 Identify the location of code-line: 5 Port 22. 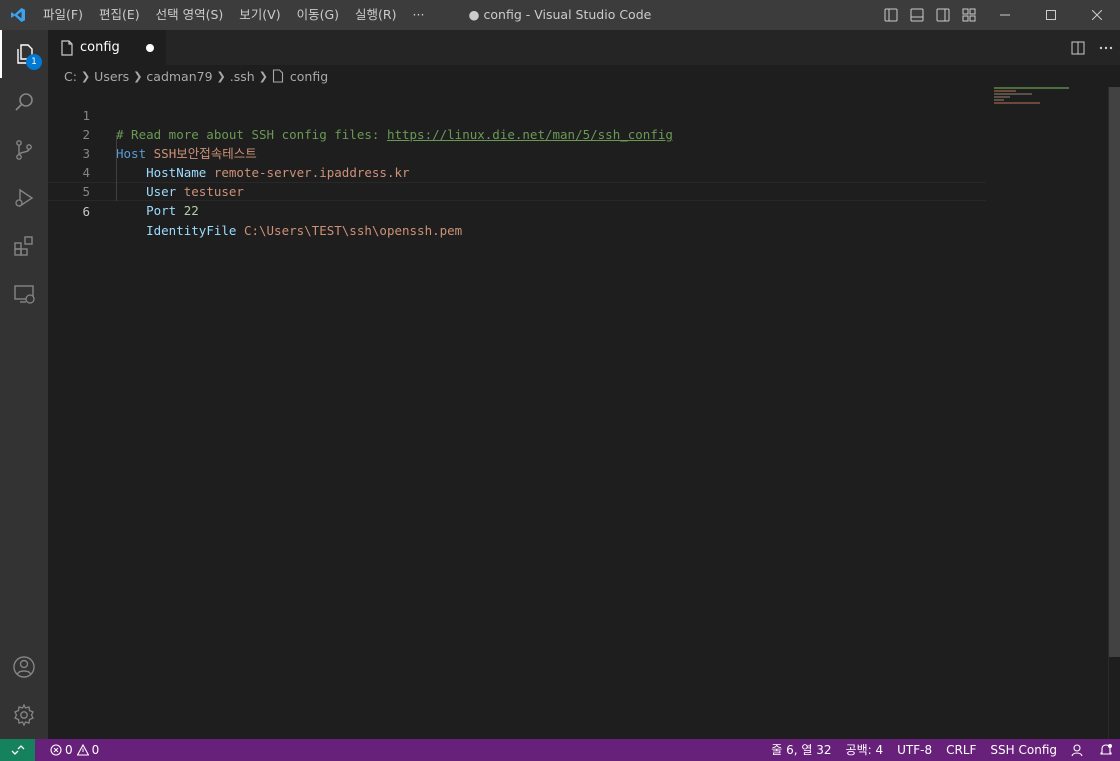
(517, 190).